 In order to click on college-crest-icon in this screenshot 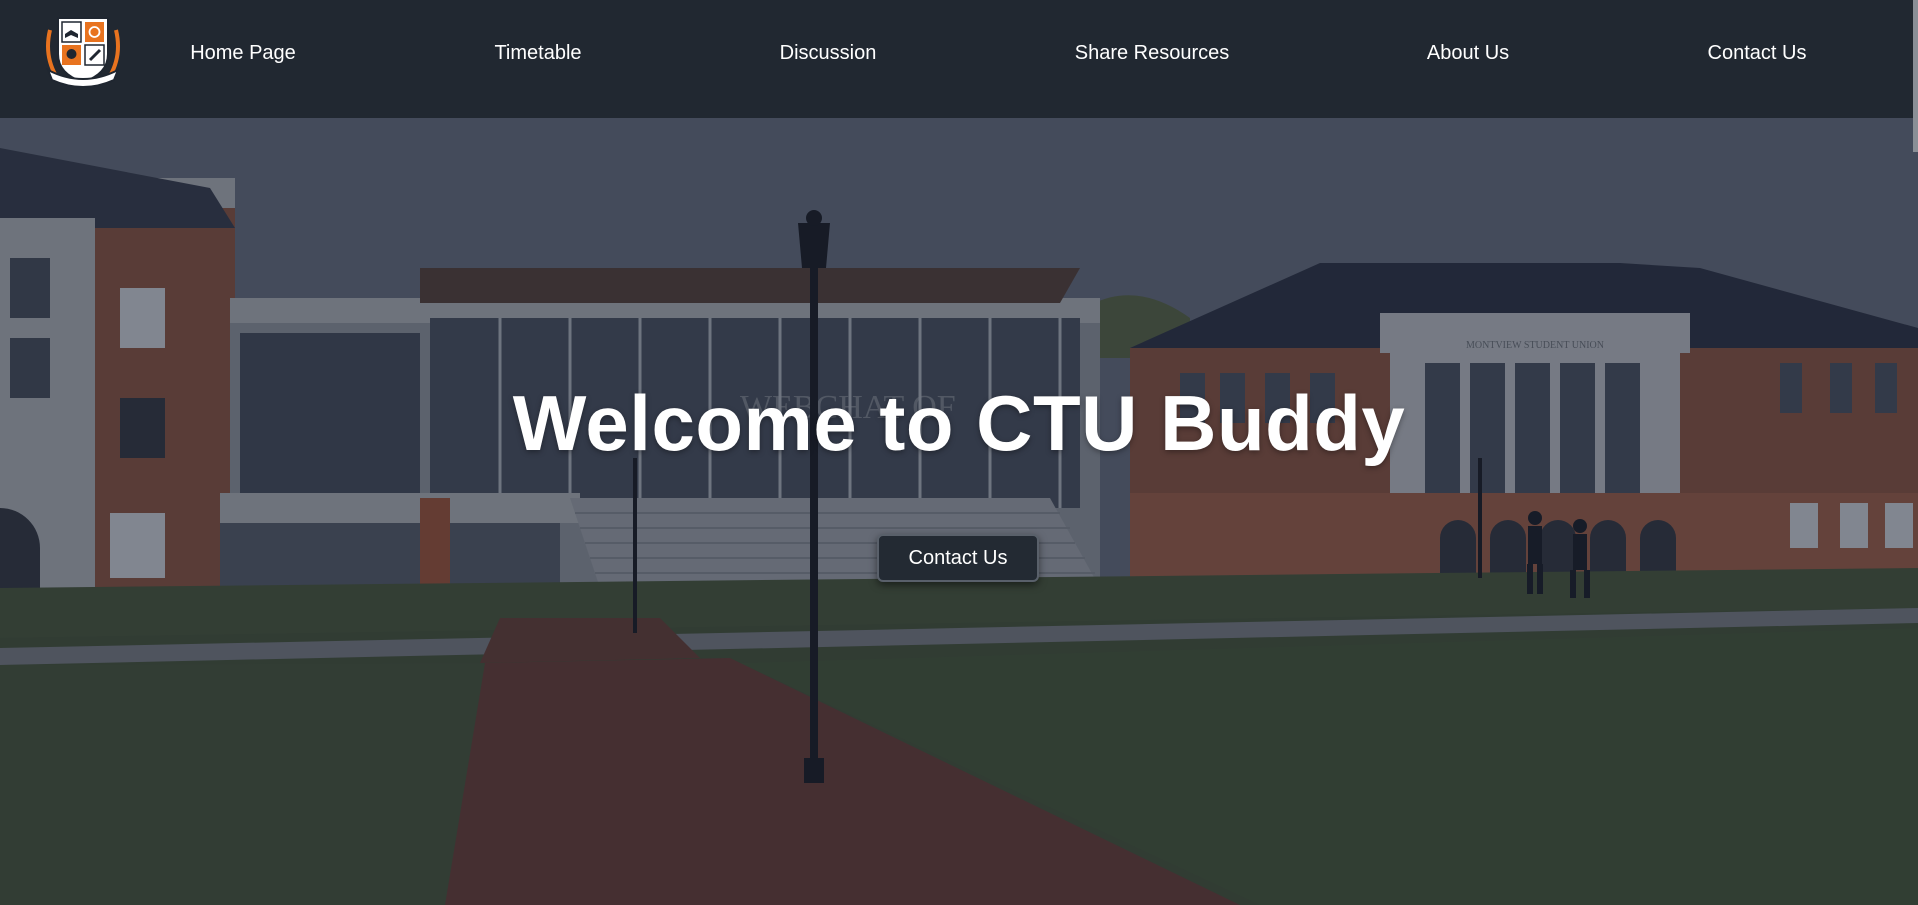, I will do `click(83, 51)`.